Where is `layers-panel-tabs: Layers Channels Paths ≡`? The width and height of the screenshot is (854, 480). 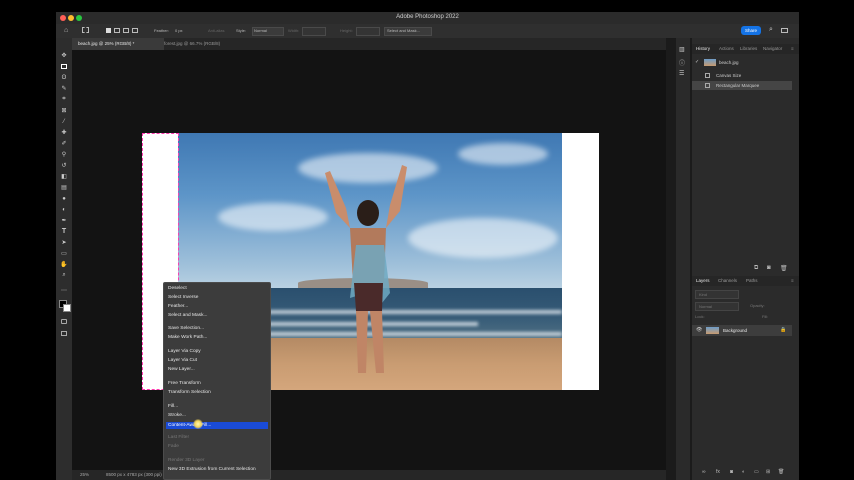 layers-panel-tabs: Layers Channels Paths ≡ is located at coordinates (745, 281).